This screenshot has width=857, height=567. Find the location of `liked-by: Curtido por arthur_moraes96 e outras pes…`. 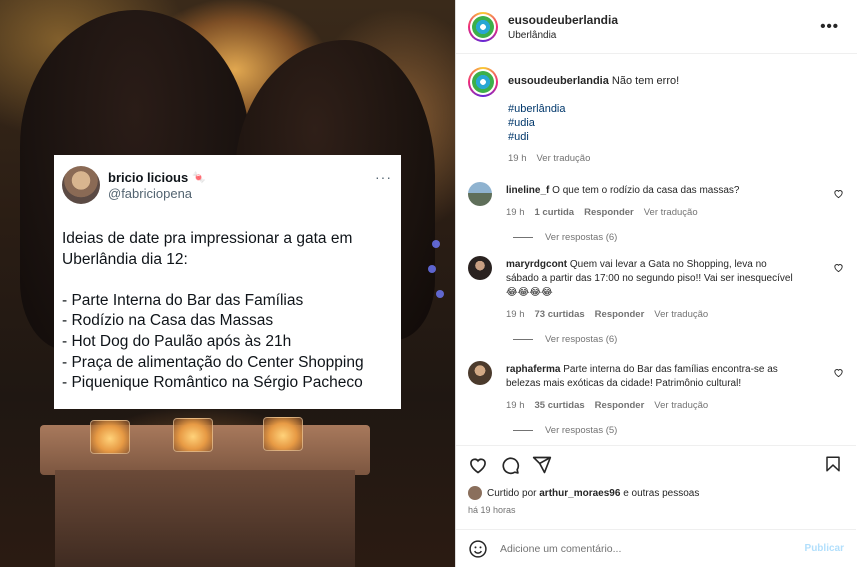

liked-by: Curtido por arthur_moraes96 e outras pes… is located at coordinates (656, 493).